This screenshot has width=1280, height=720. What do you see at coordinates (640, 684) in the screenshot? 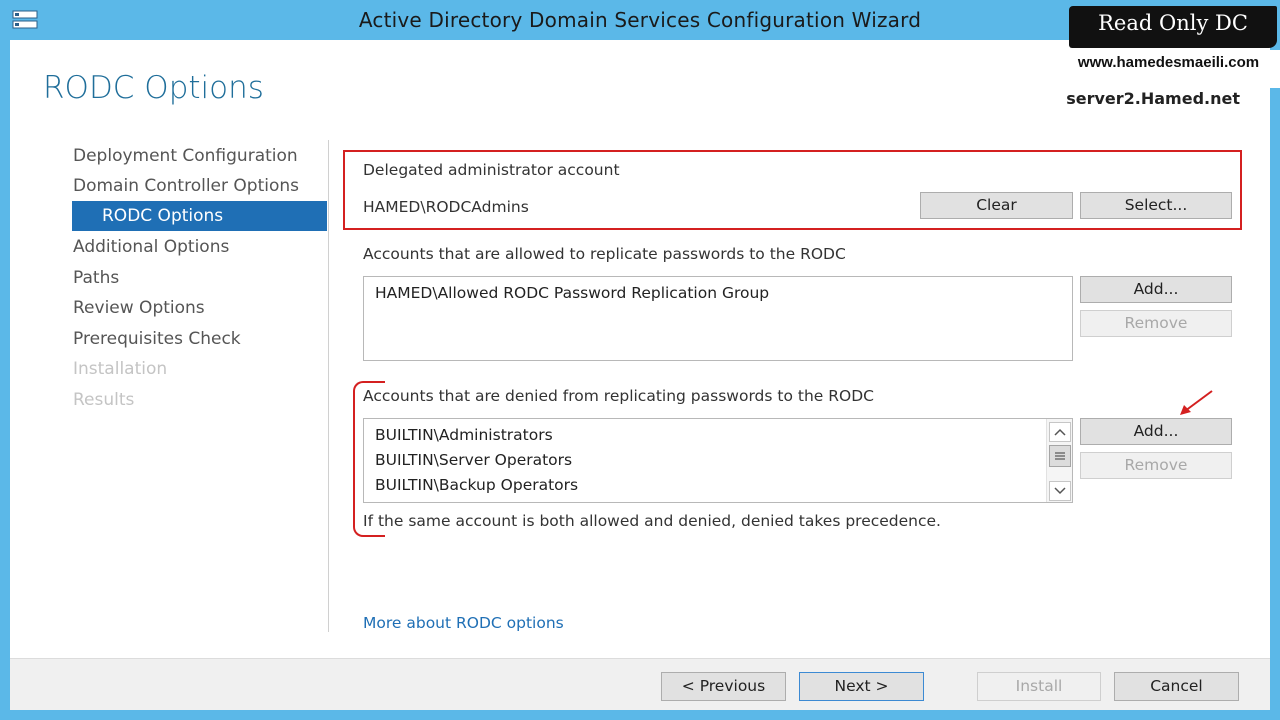
I see `wizard-footer: < Previous Next > Install Cancel` at bounding box center [640, 684].